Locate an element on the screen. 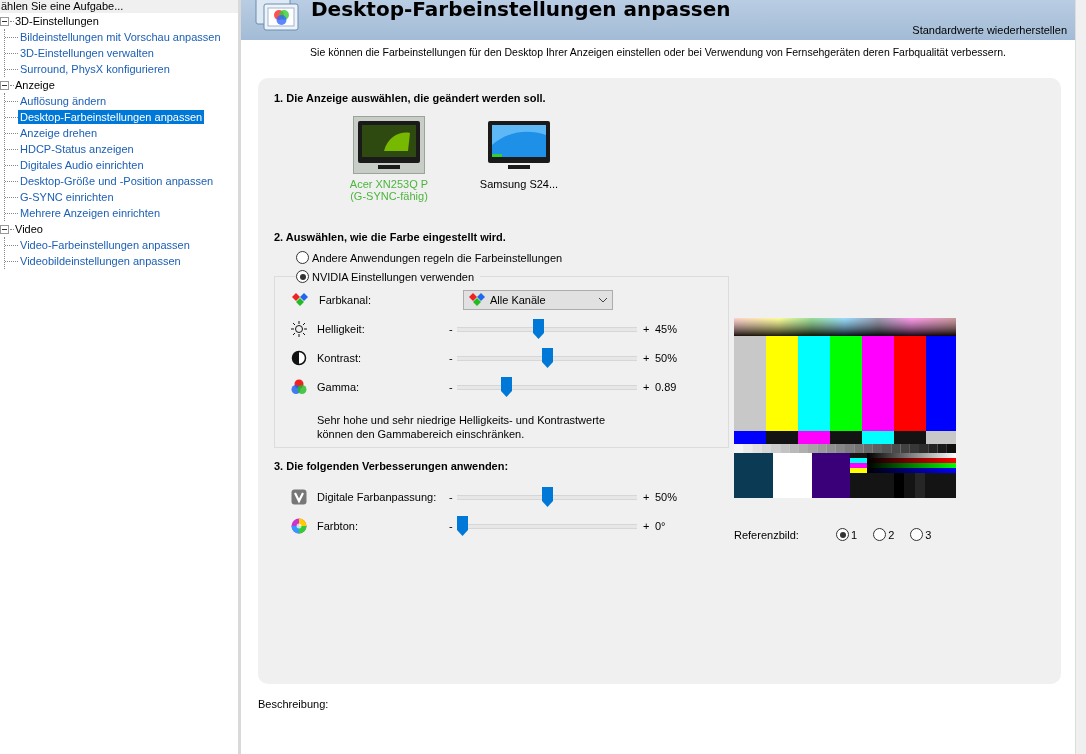  sun-icon is located at coordinates (299, 328).